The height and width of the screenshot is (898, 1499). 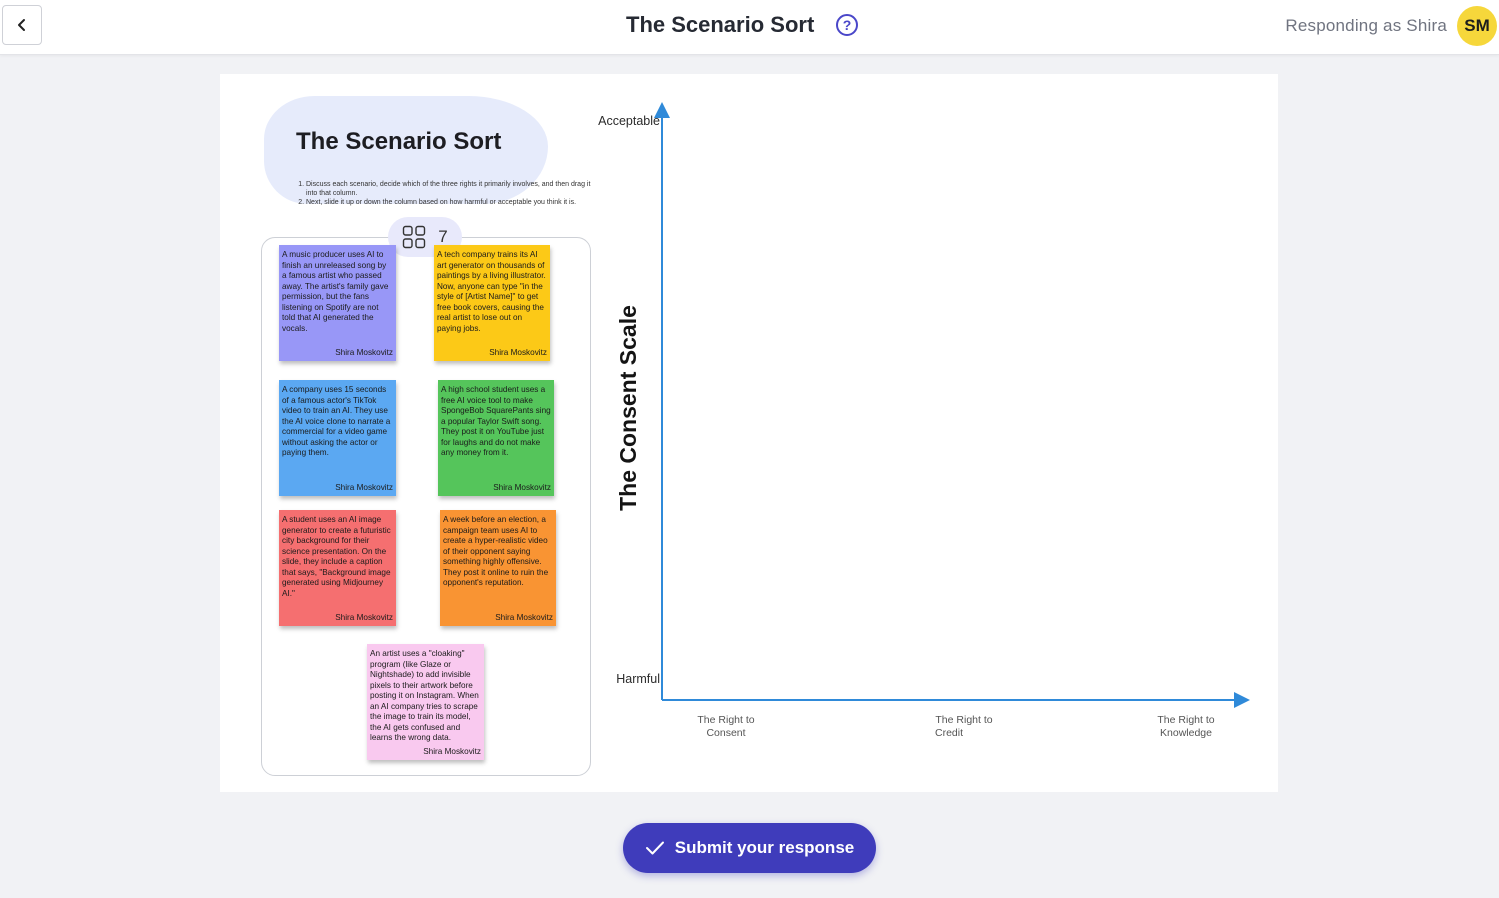 What do you see at coordinates (963, 720) in the screenshot?
I see `column-label-credit-line1: The Right to` at bounding box center [963, 720].